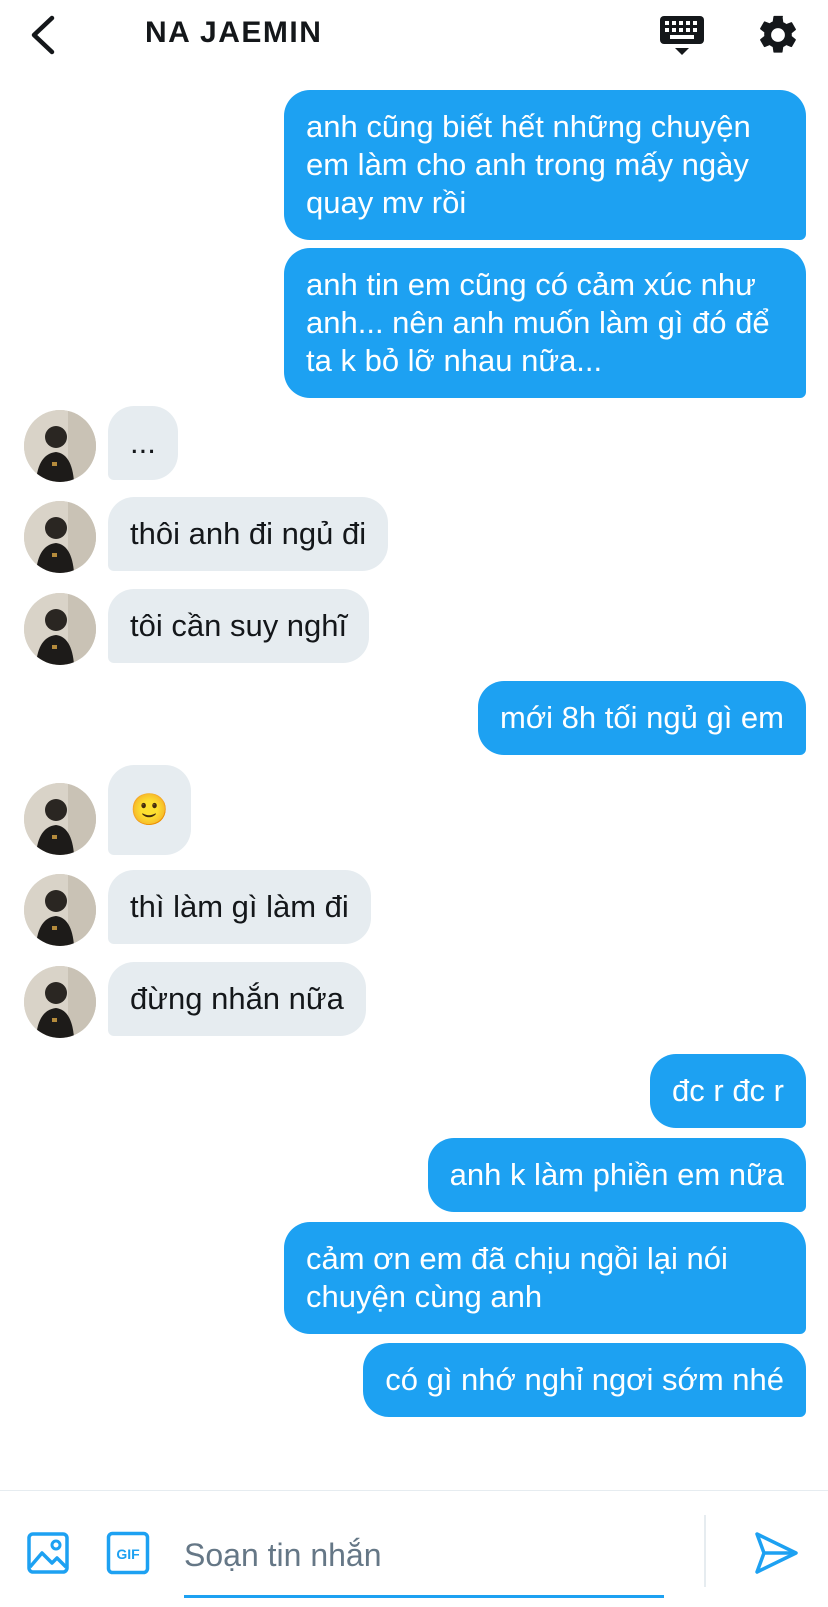 The height and width of the screenshot is (1607, 828). I want to click on message-incoming: tôi cần suy nghĩ, so click(197, 627).